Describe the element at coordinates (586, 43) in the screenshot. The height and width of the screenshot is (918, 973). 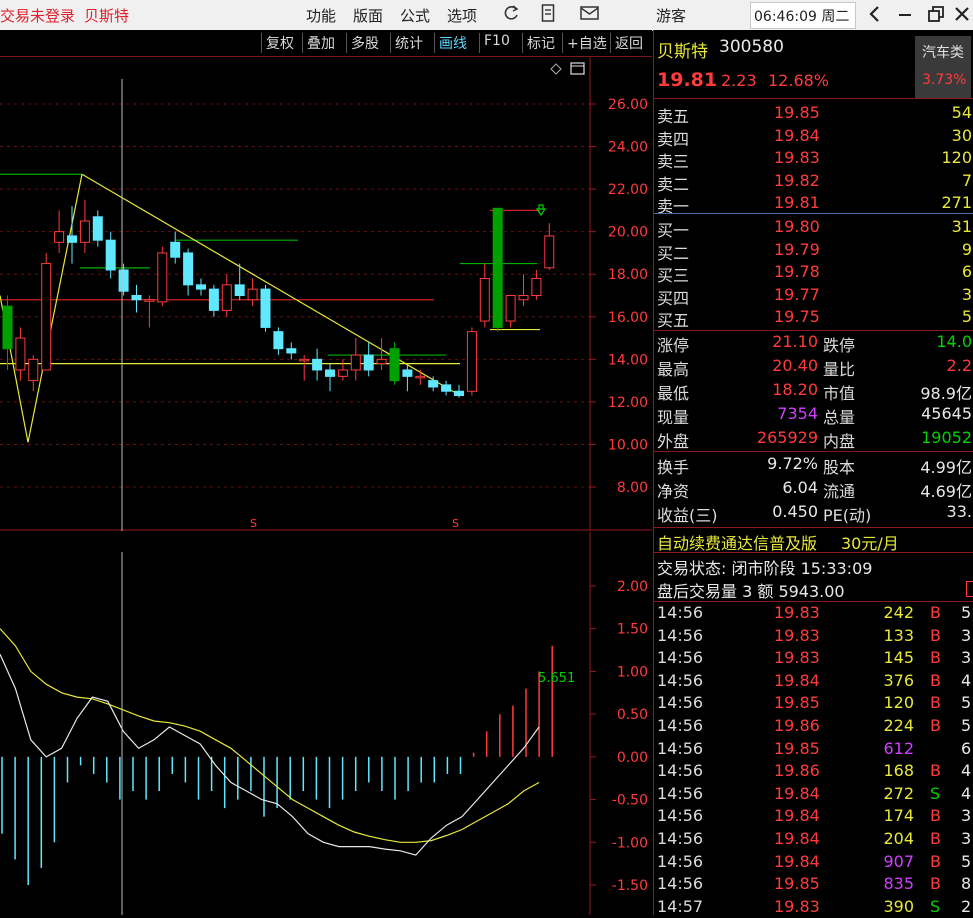
I see `add-watchlist-button: +自选` at that location.